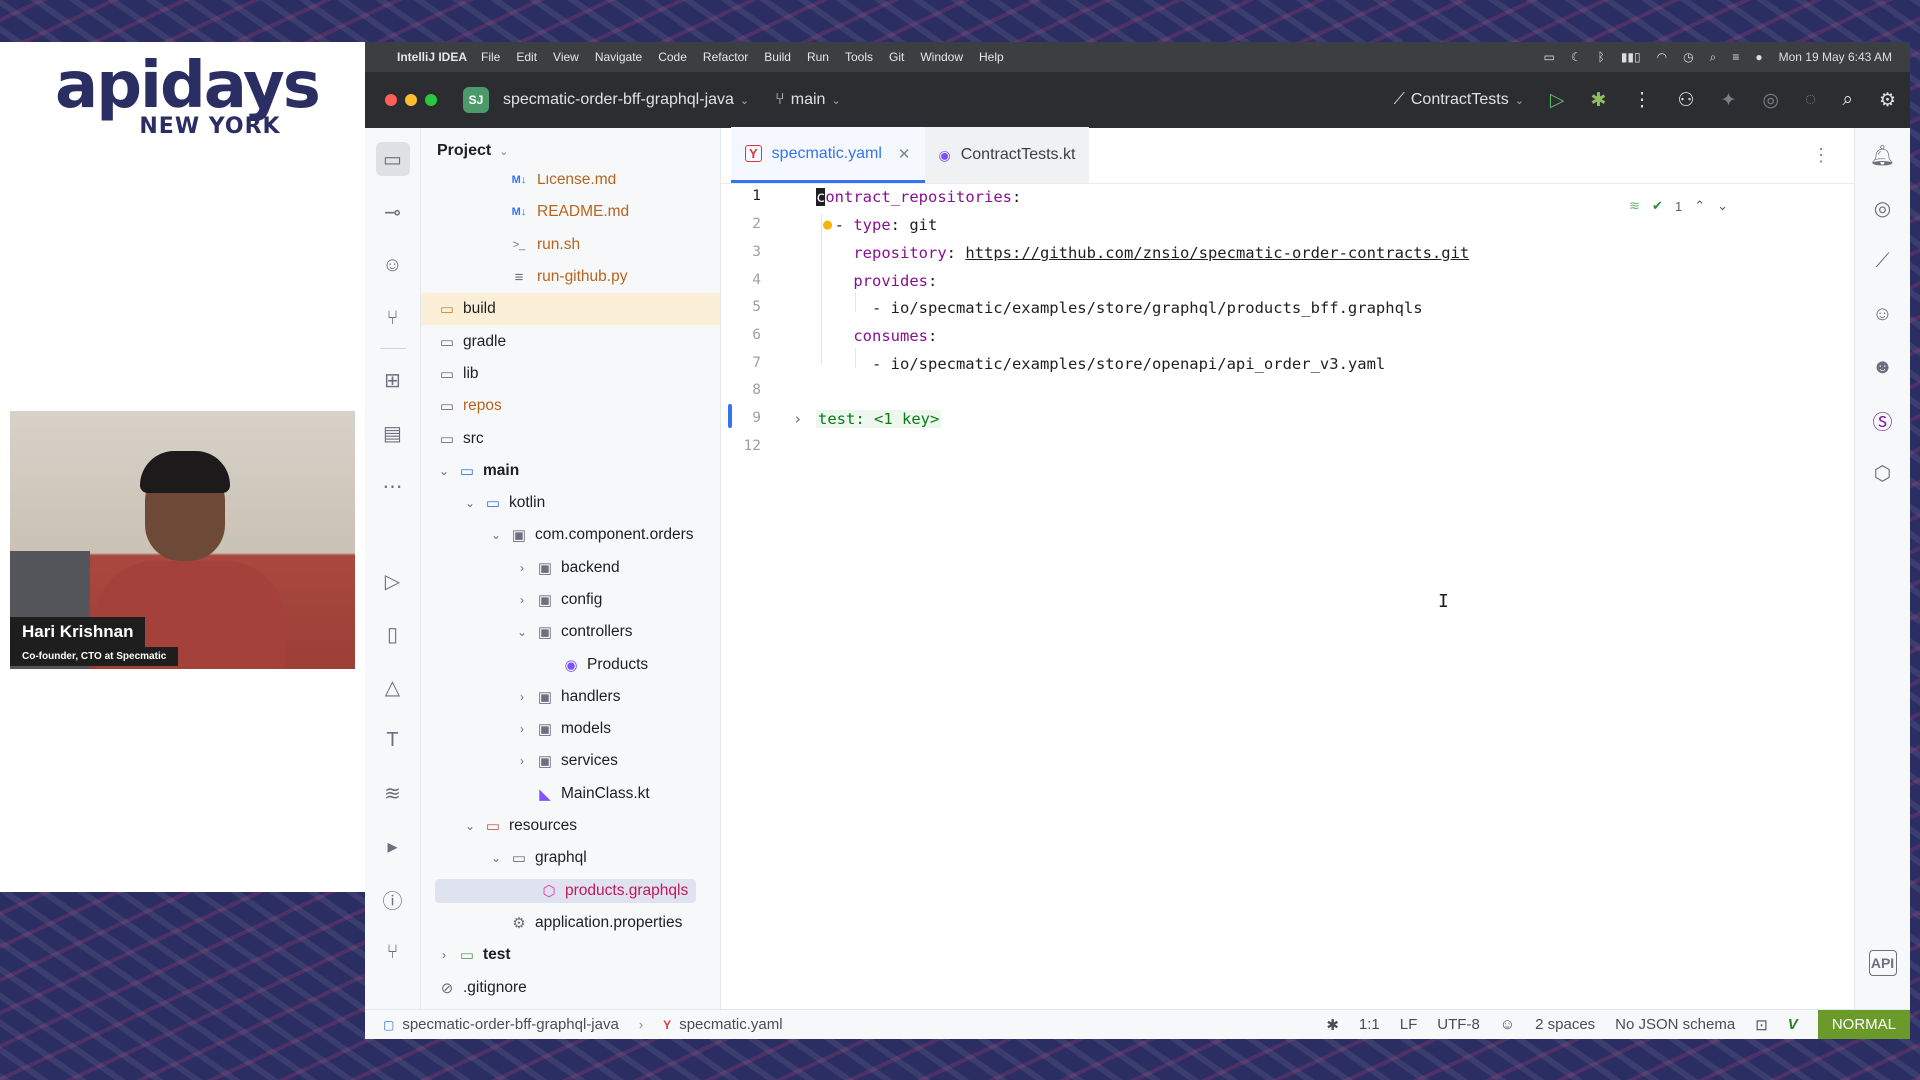 This screenshot has height=1080, width=1920. Describe the element at coordinates (1758, 57) in the screenshot. I see `siri-icon: ●` at that location.